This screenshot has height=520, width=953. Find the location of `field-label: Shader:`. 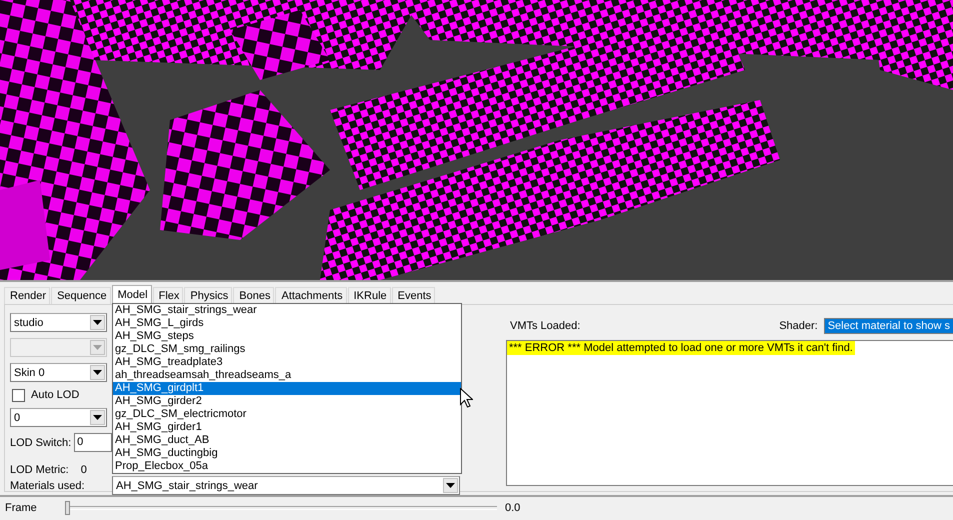

field-label: Shader: is located at coordinates (798, 326).